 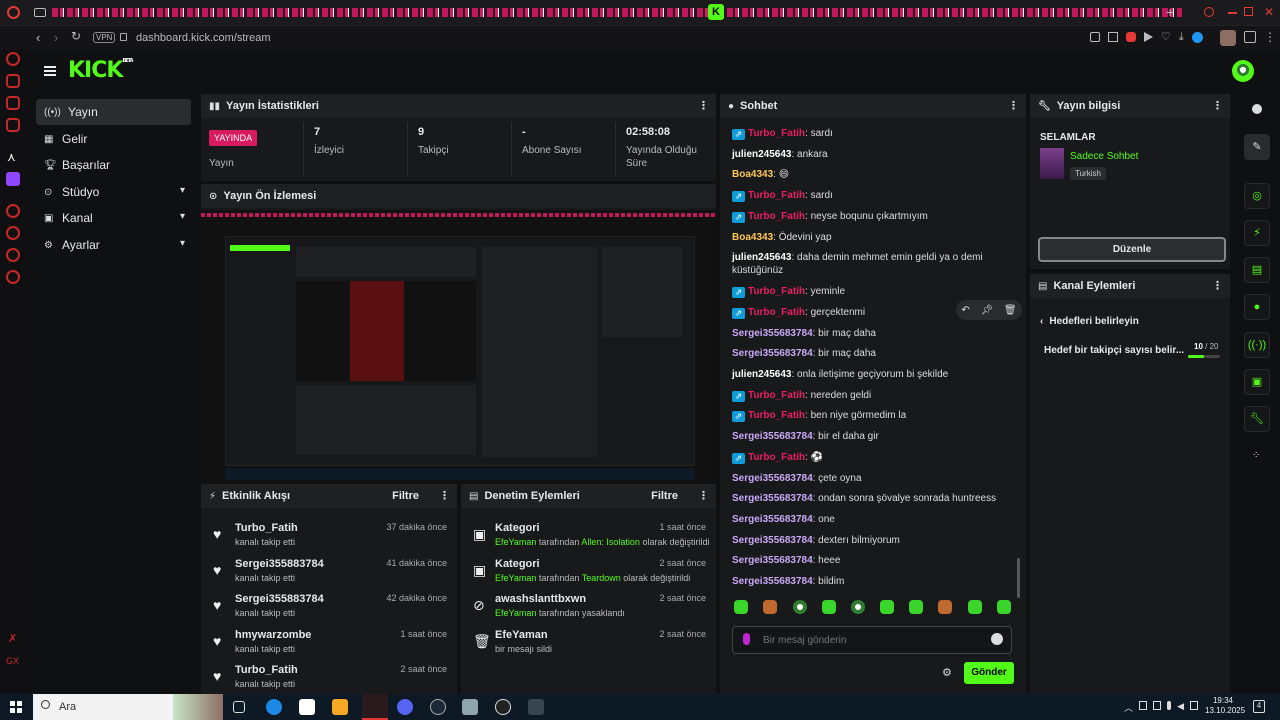 I want to click on channel-button: ▣, so click(x=1257, y=382).